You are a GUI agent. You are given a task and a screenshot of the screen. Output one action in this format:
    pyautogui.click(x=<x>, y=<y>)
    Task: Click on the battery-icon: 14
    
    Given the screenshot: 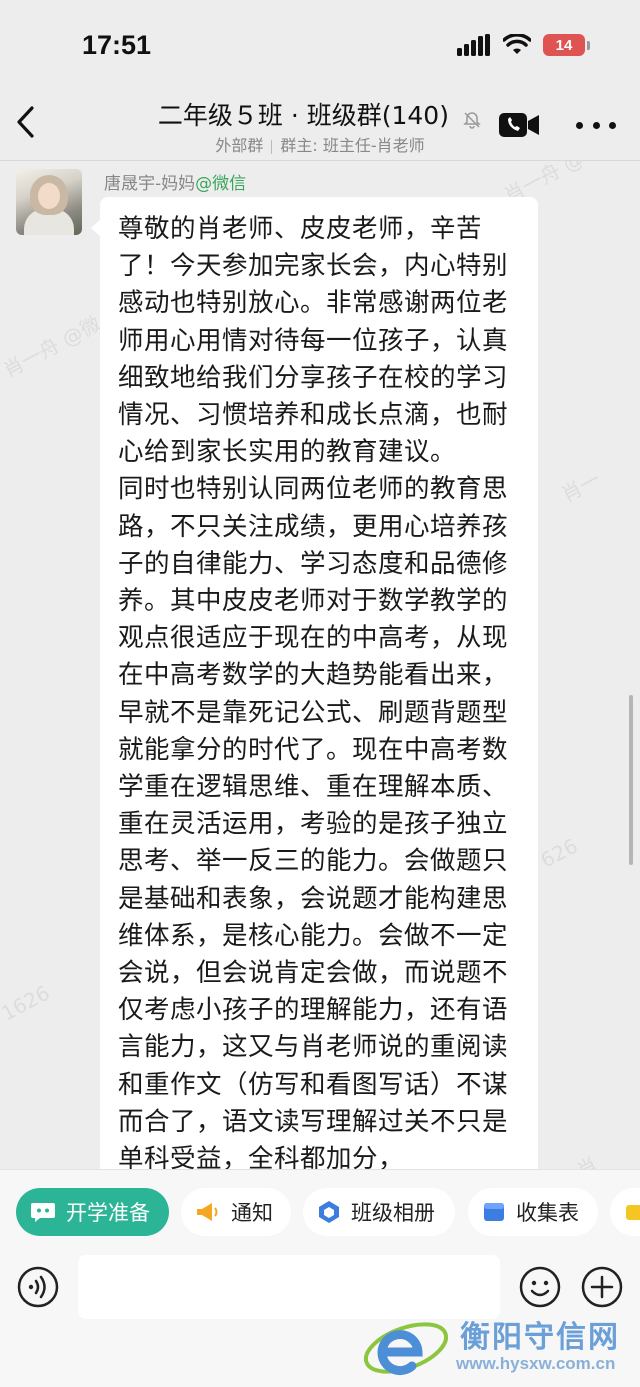 What is the action you would take?
    pyautogui.click(x=566, y=45)
    